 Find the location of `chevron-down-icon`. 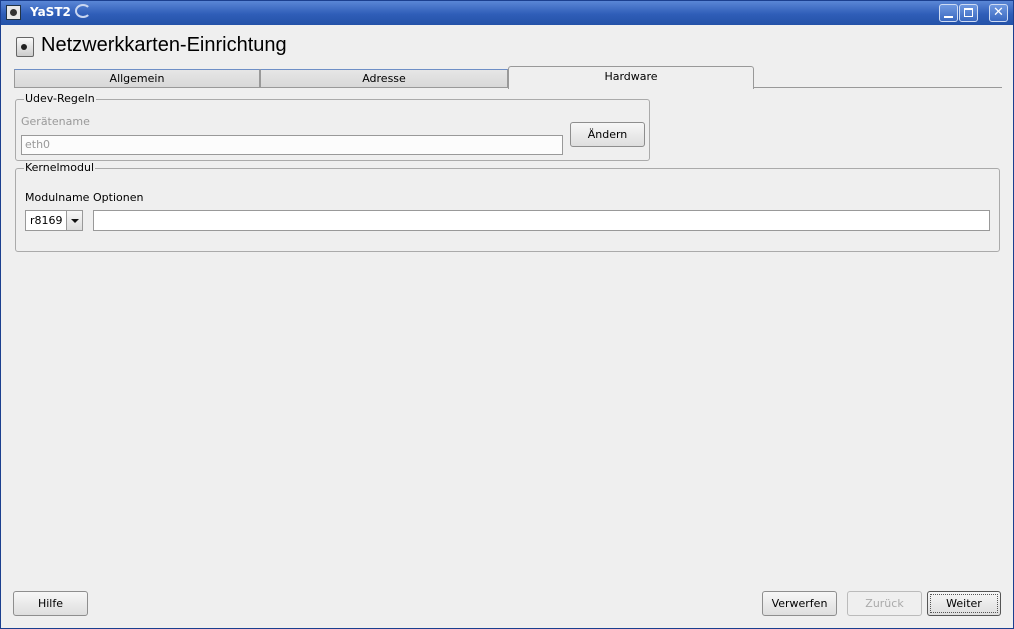

chevron-down-icon is located at coordinates (74, 220).